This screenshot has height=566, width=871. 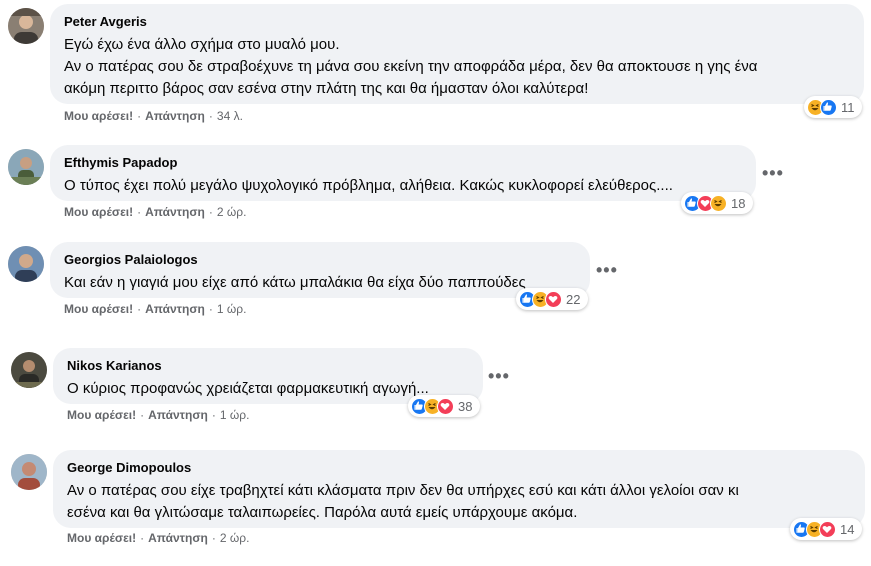 I want to click on like-reaction-icon, so click(x=828, y=107).